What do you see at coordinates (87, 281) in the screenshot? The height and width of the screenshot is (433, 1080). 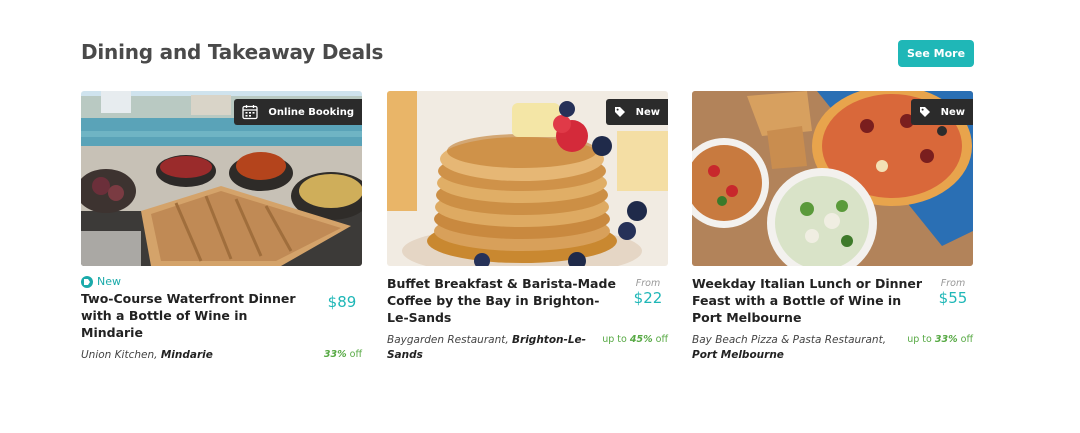 I see `new-tag-icon` at bounding box center [87, 281].